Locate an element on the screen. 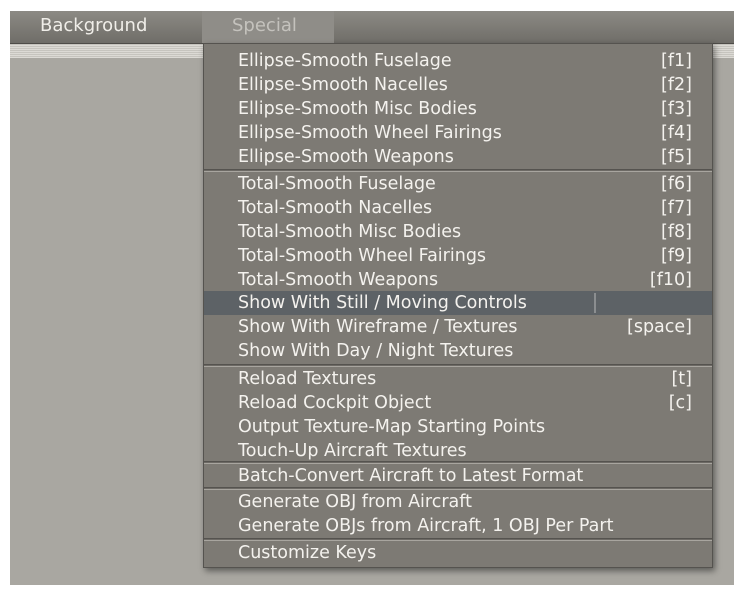 Image resolution: width=744 pixels, height=591 pixels. menu-item-label: Total-Smooth Misc Bodies is located at coordinates (350, 232).